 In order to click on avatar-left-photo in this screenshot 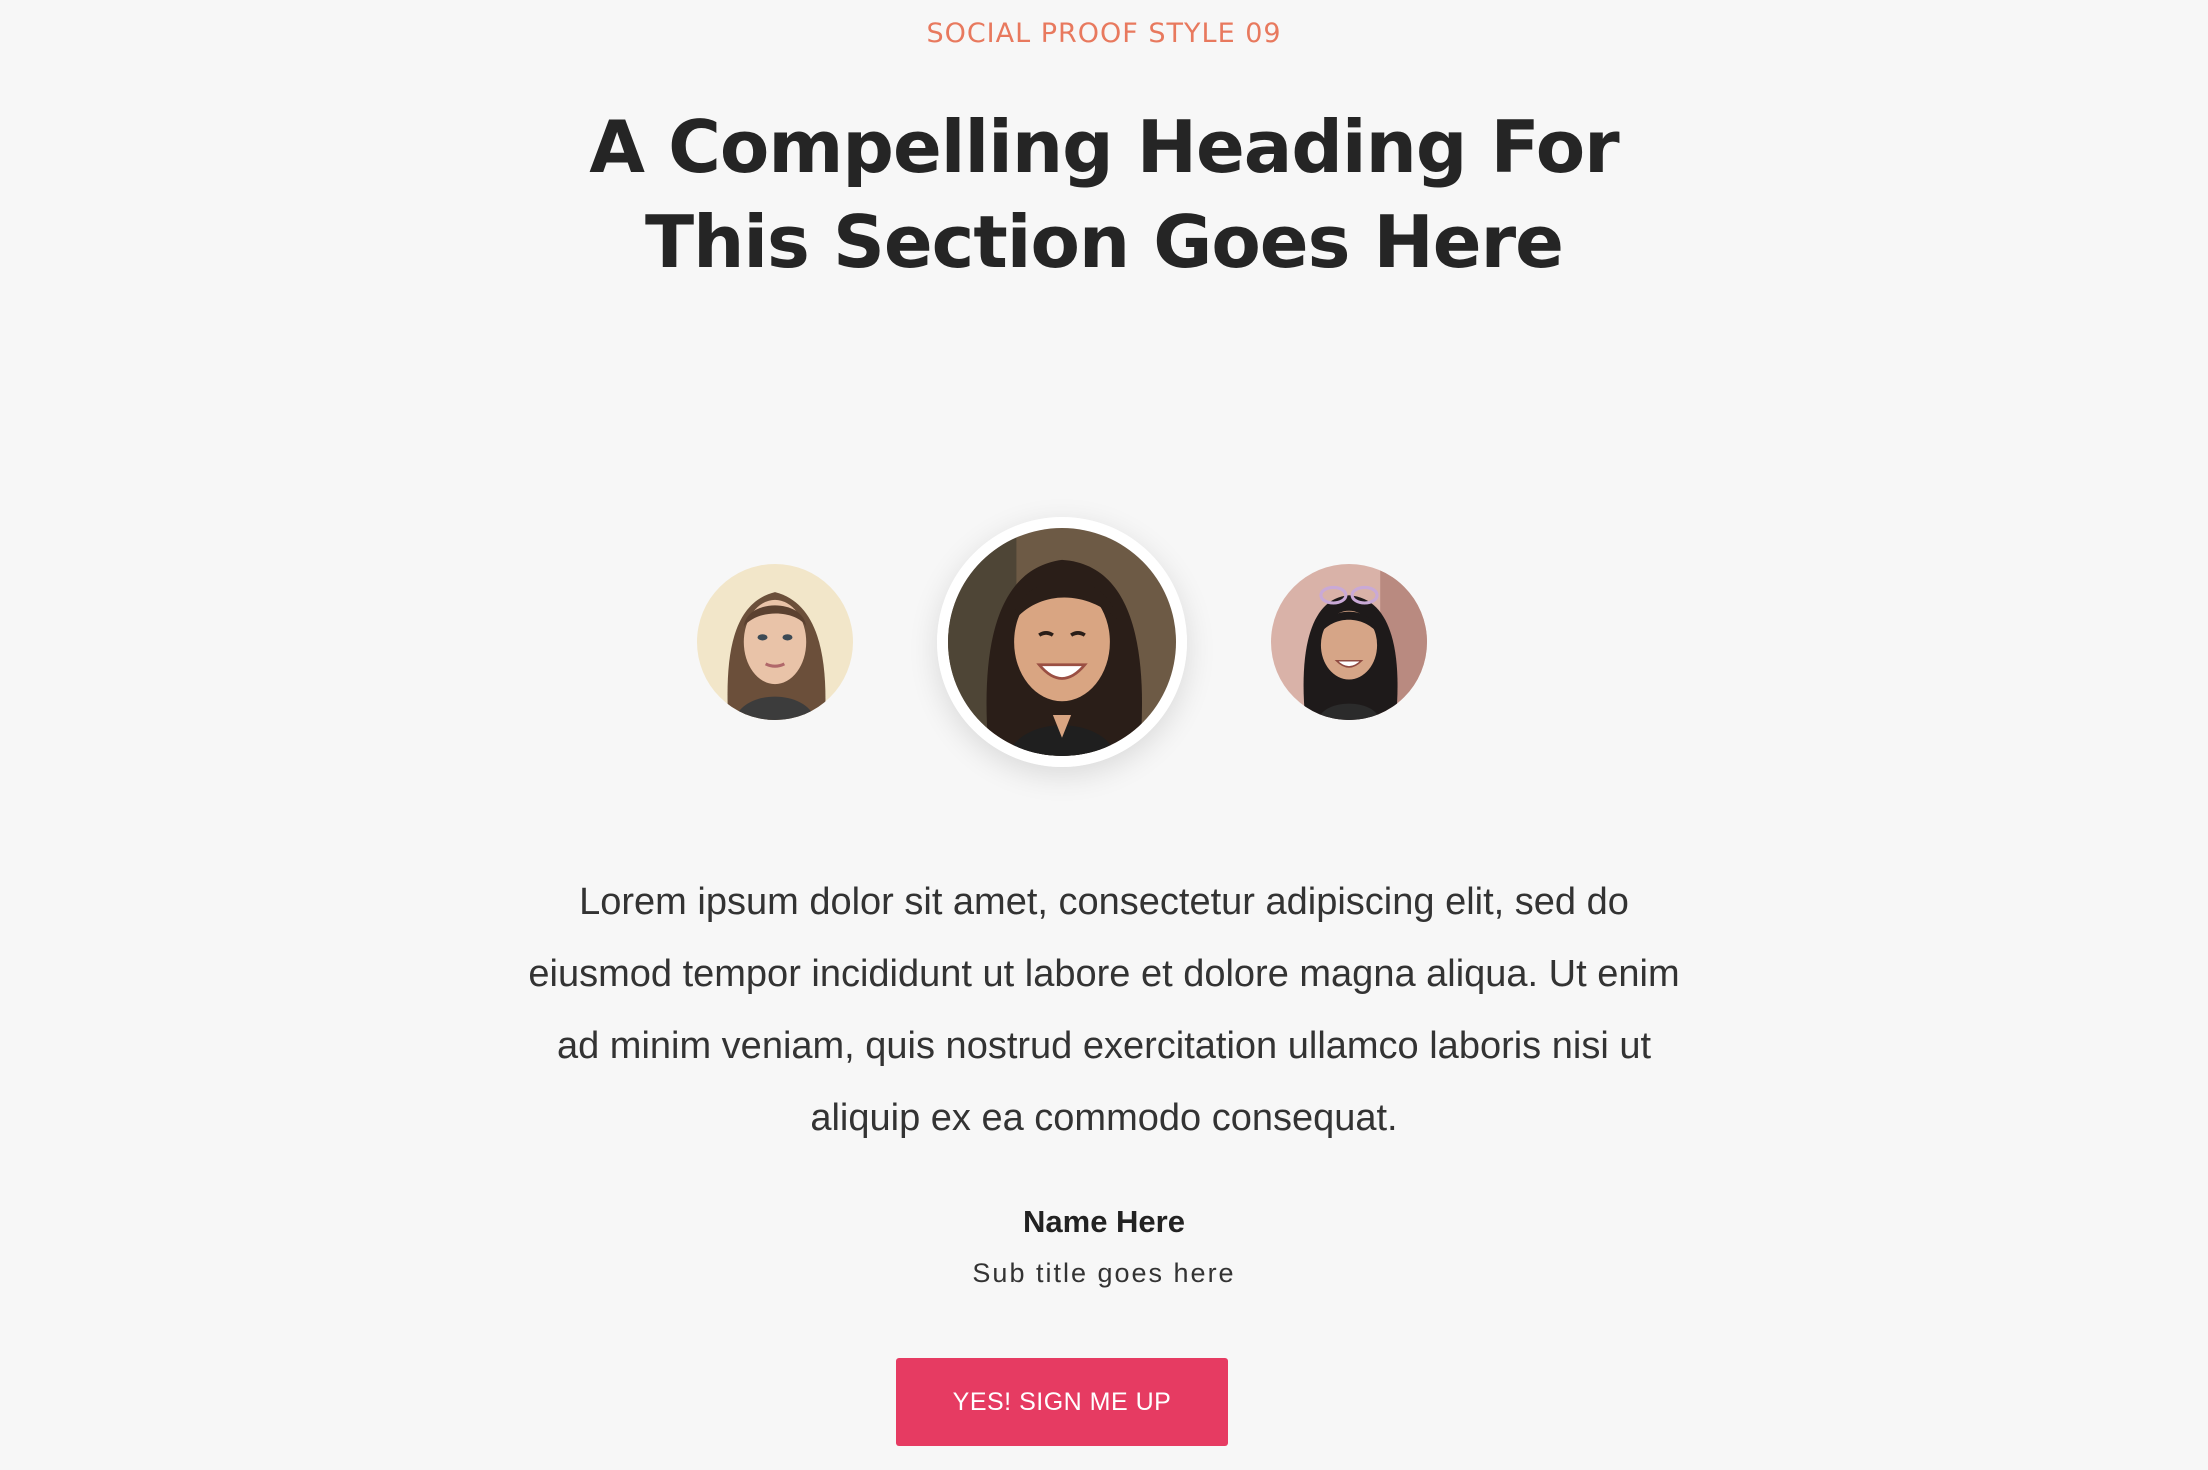, I will do `click(775, 642)`.